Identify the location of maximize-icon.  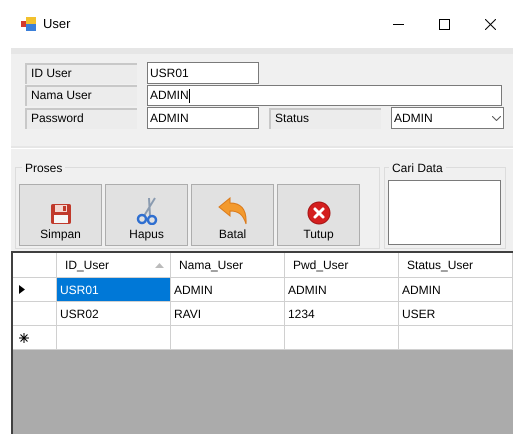
(444, 24).